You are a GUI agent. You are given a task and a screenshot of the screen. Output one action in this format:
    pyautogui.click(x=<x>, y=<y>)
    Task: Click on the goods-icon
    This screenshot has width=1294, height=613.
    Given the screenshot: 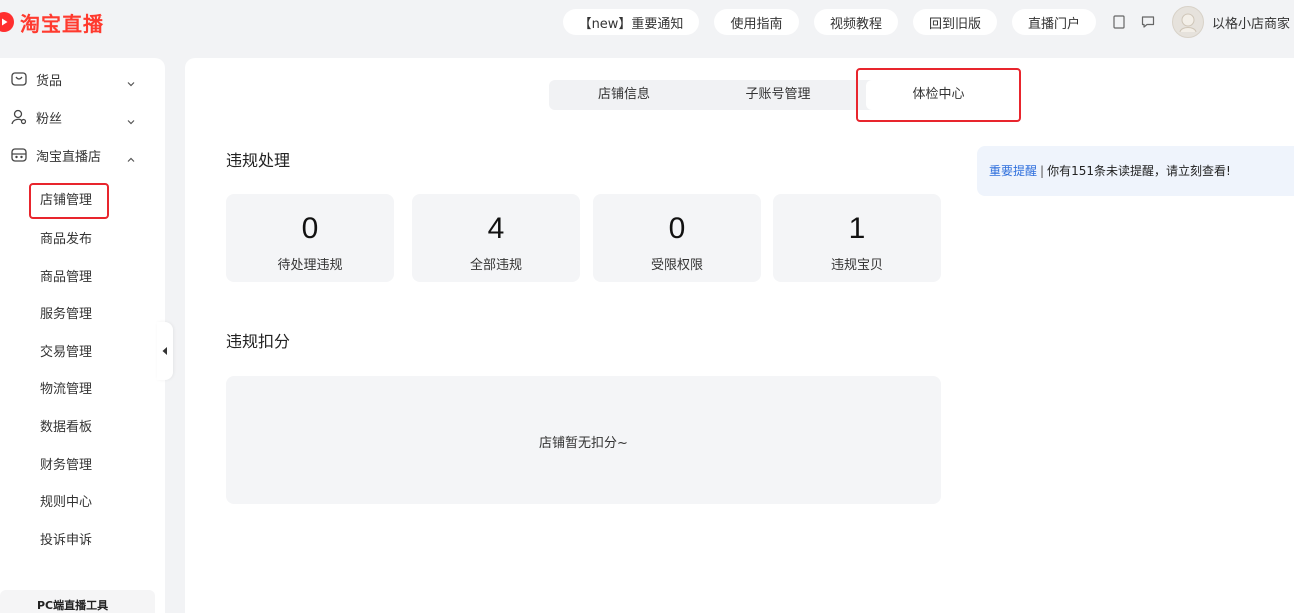 What is the action you would take?
    pyautogui.click(x=19, y=79)
    